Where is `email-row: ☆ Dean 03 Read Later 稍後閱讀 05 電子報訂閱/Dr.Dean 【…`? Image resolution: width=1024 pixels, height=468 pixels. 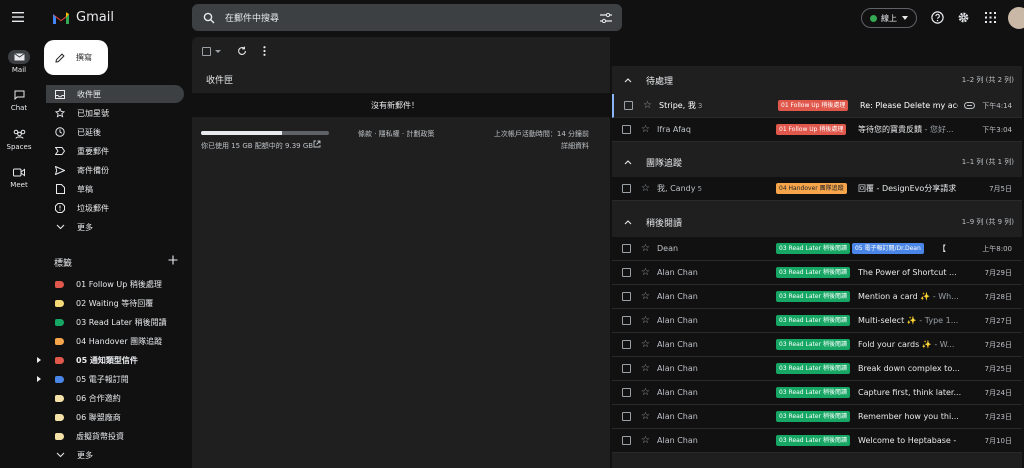
email-row: ☆ Dean 03 Read Later 稍後閱讀 05 電子報訂閱/Dr.Dean 【… is located at coordinates (817, 249).